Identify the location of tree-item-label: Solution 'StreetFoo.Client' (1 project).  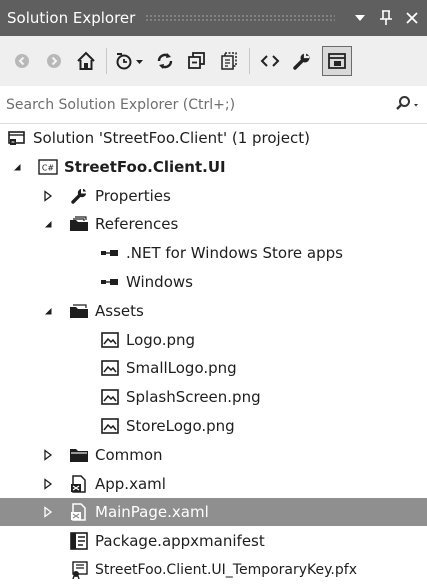
(171, 138).